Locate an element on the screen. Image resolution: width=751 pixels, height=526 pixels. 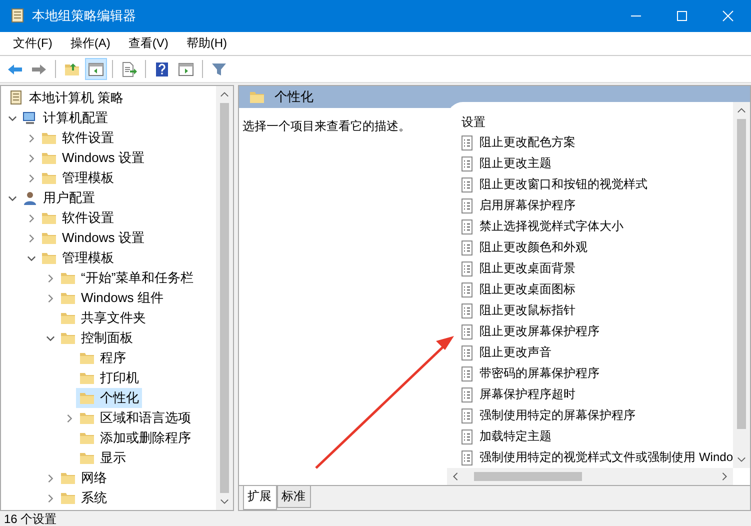
view-tab: 扩展 is located at coordinates (259, 498).